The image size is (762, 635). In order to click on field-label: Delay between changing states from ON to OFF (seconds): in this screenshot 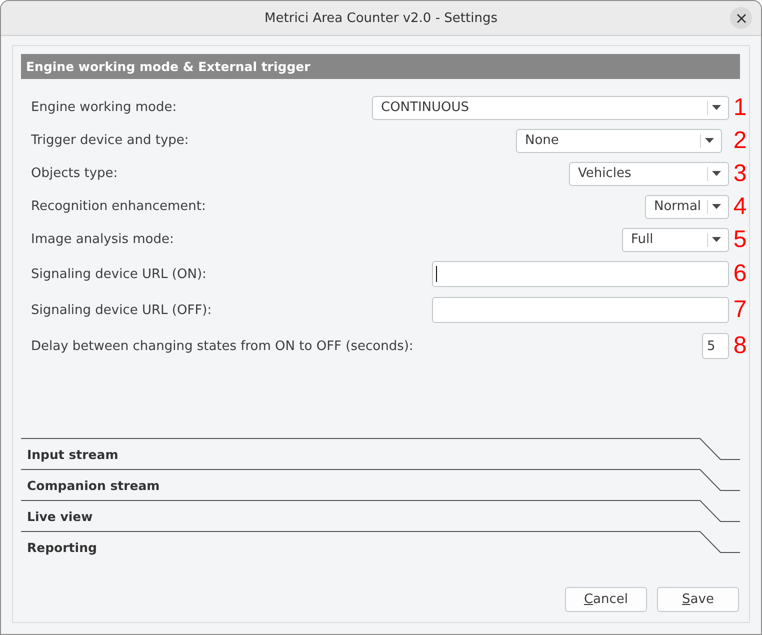, I will do `click(222, 346)`.